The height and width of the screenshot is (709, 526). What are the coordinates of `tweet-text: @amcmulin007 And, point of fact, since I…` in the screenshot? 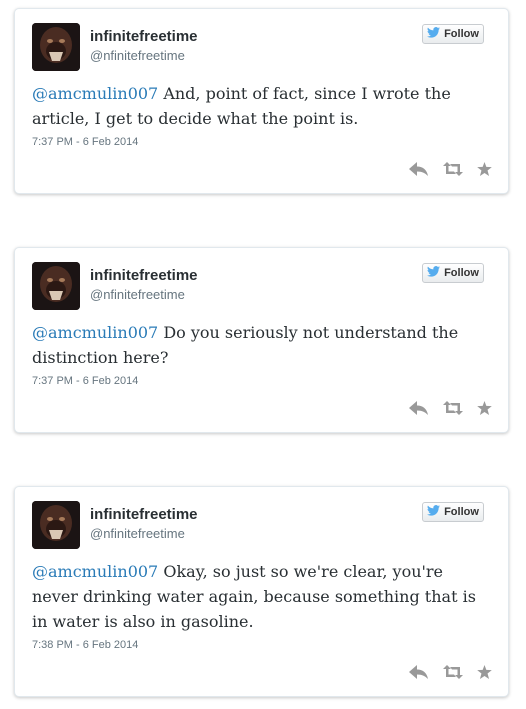 It's located at (262, 106).